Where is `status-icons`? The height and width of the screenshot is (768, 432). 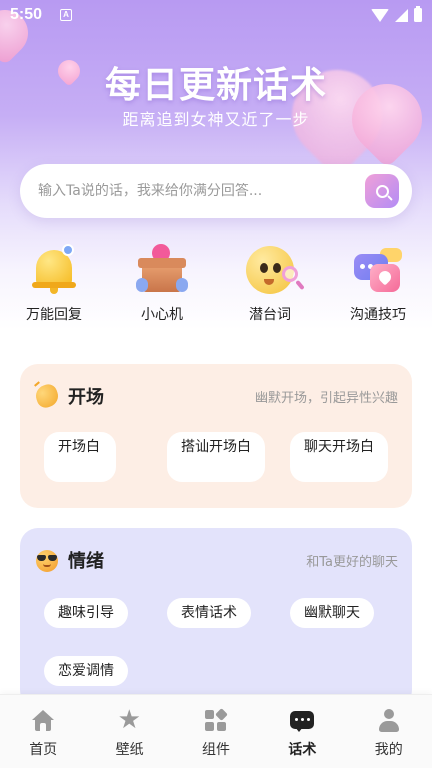 status-icons is located at coordinates (396, 14).